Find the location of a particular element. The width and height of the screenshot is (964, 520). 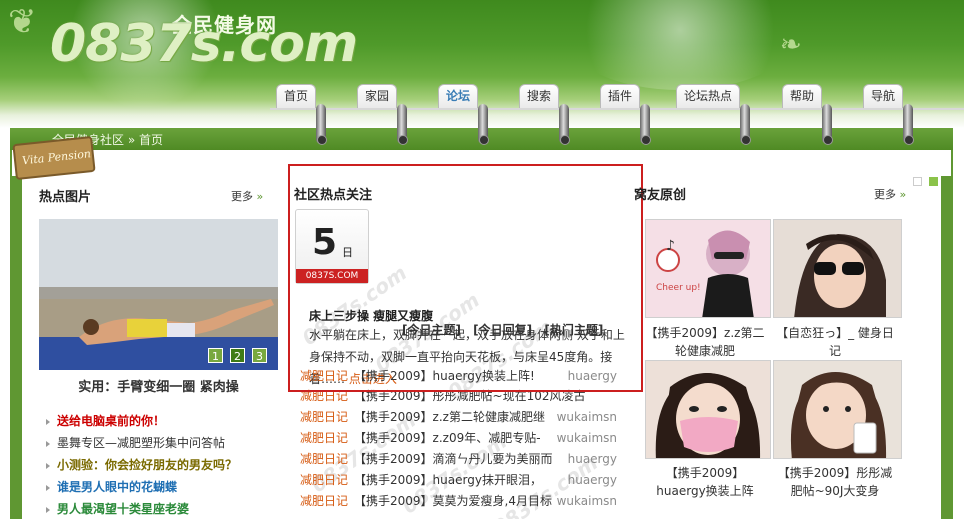

slide-page-1: 1 is located at coordinates (215, 355).